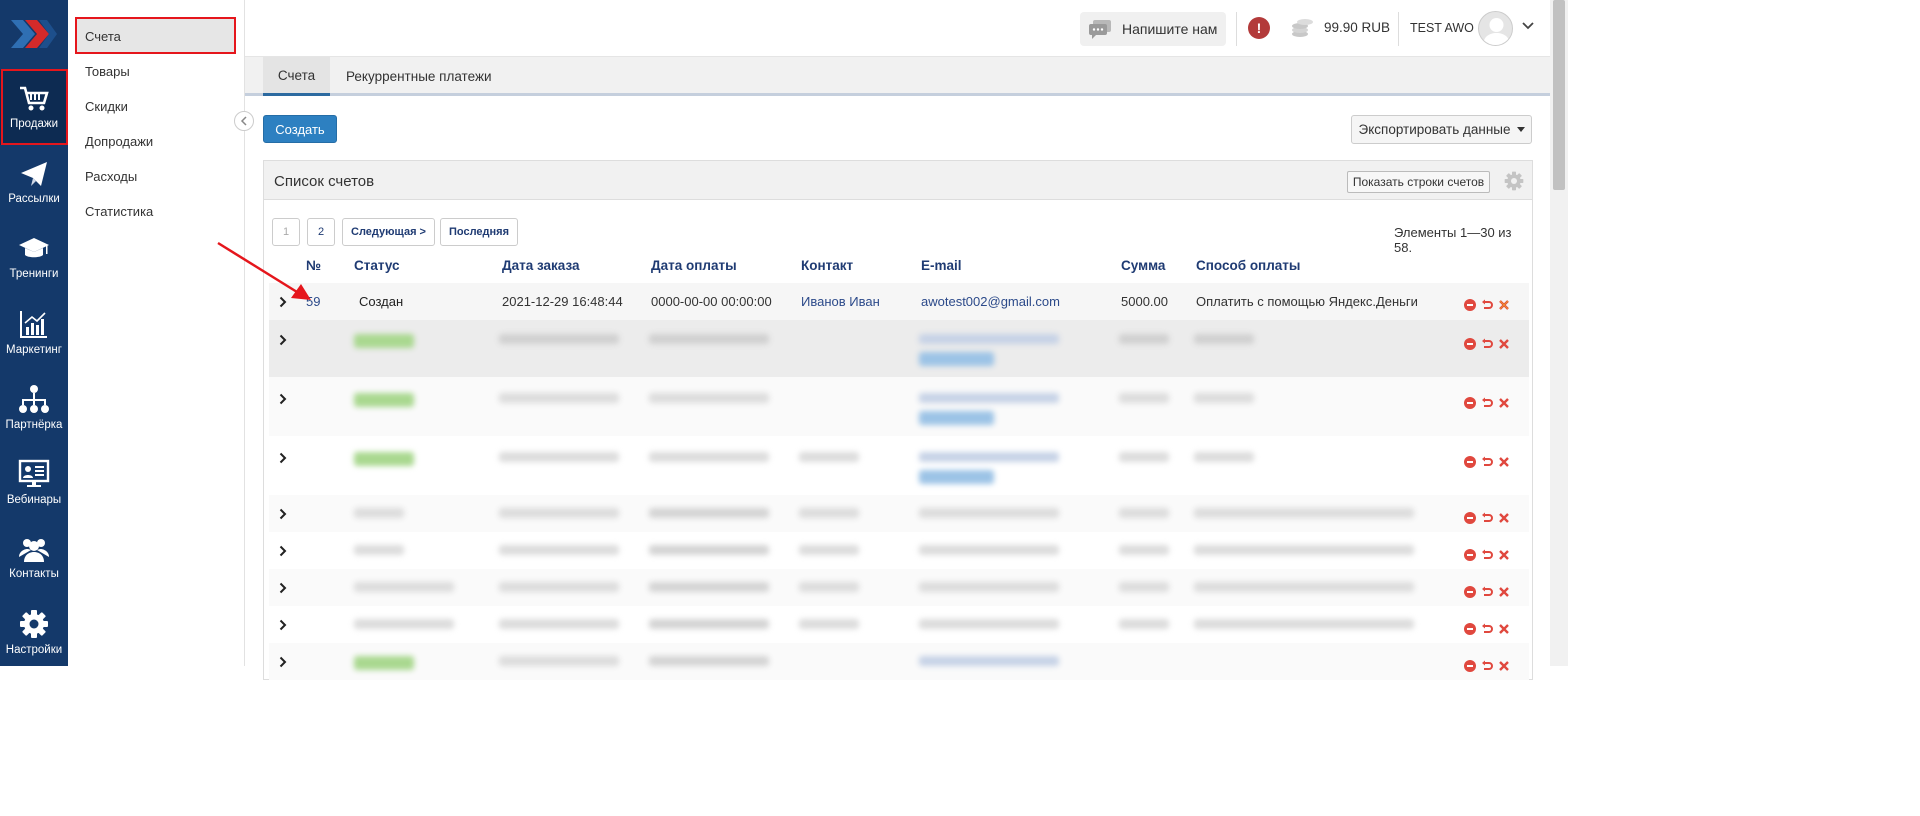  I want to click on create-button: Создать, so click(300, 129).